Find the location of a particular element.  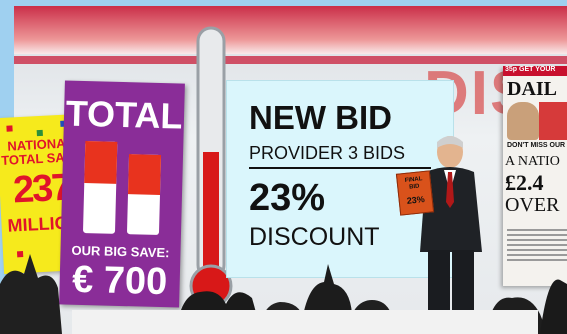

bid-divider is located at coordinates (340, 168).